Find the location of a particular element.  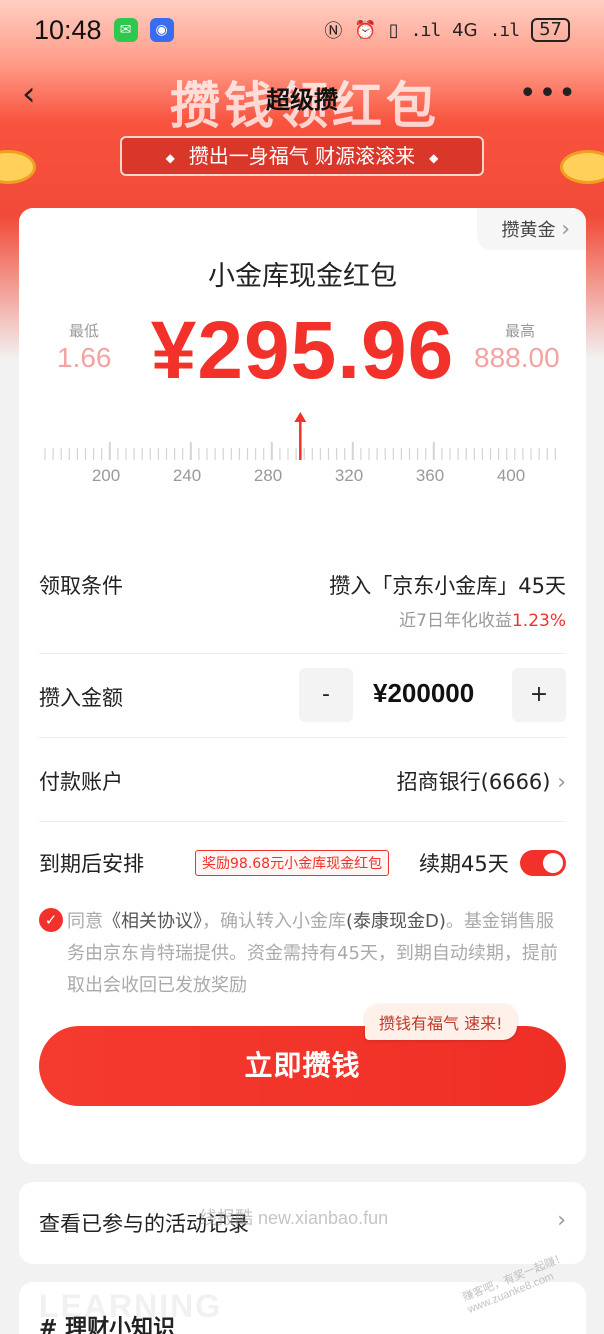

knowledge-title: # 理财小知识 is located at coordinates (107, 1325).